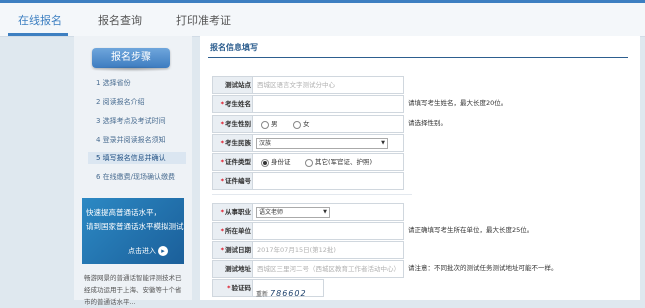  I want to click on gender-male-label: 男, so click(274, 124).